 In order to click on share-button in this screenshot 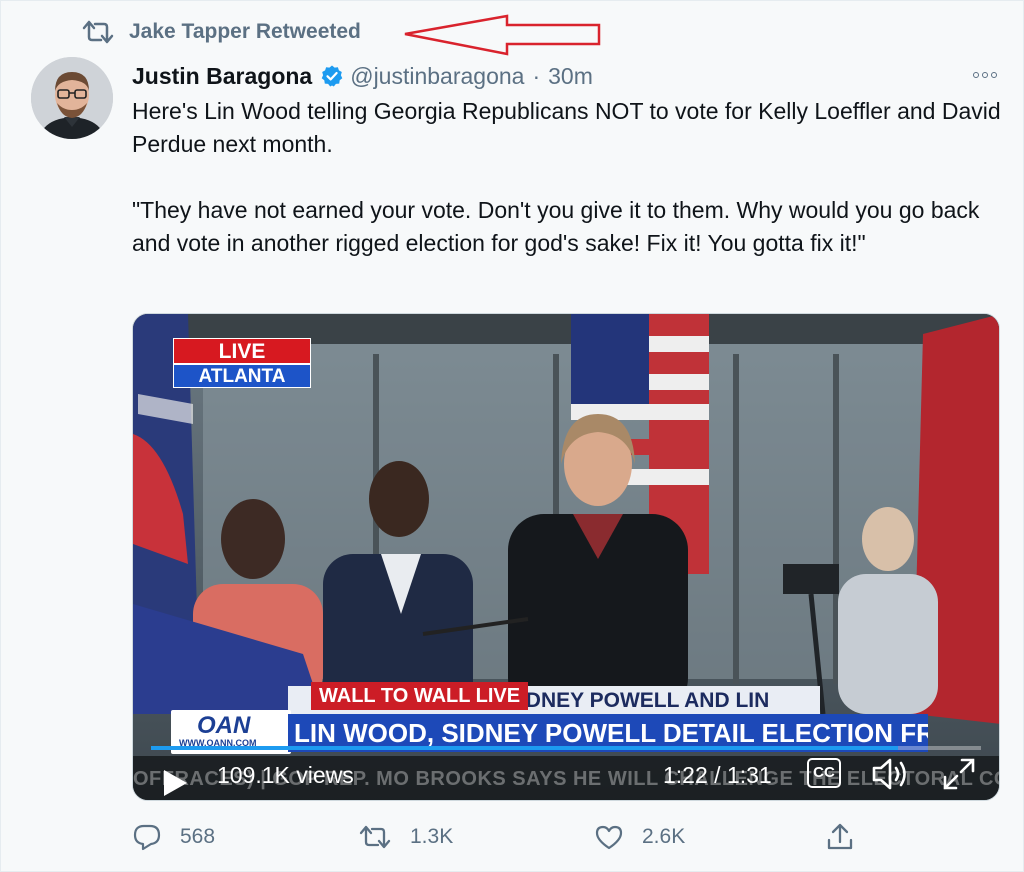, I will do `click(840, 837)`.